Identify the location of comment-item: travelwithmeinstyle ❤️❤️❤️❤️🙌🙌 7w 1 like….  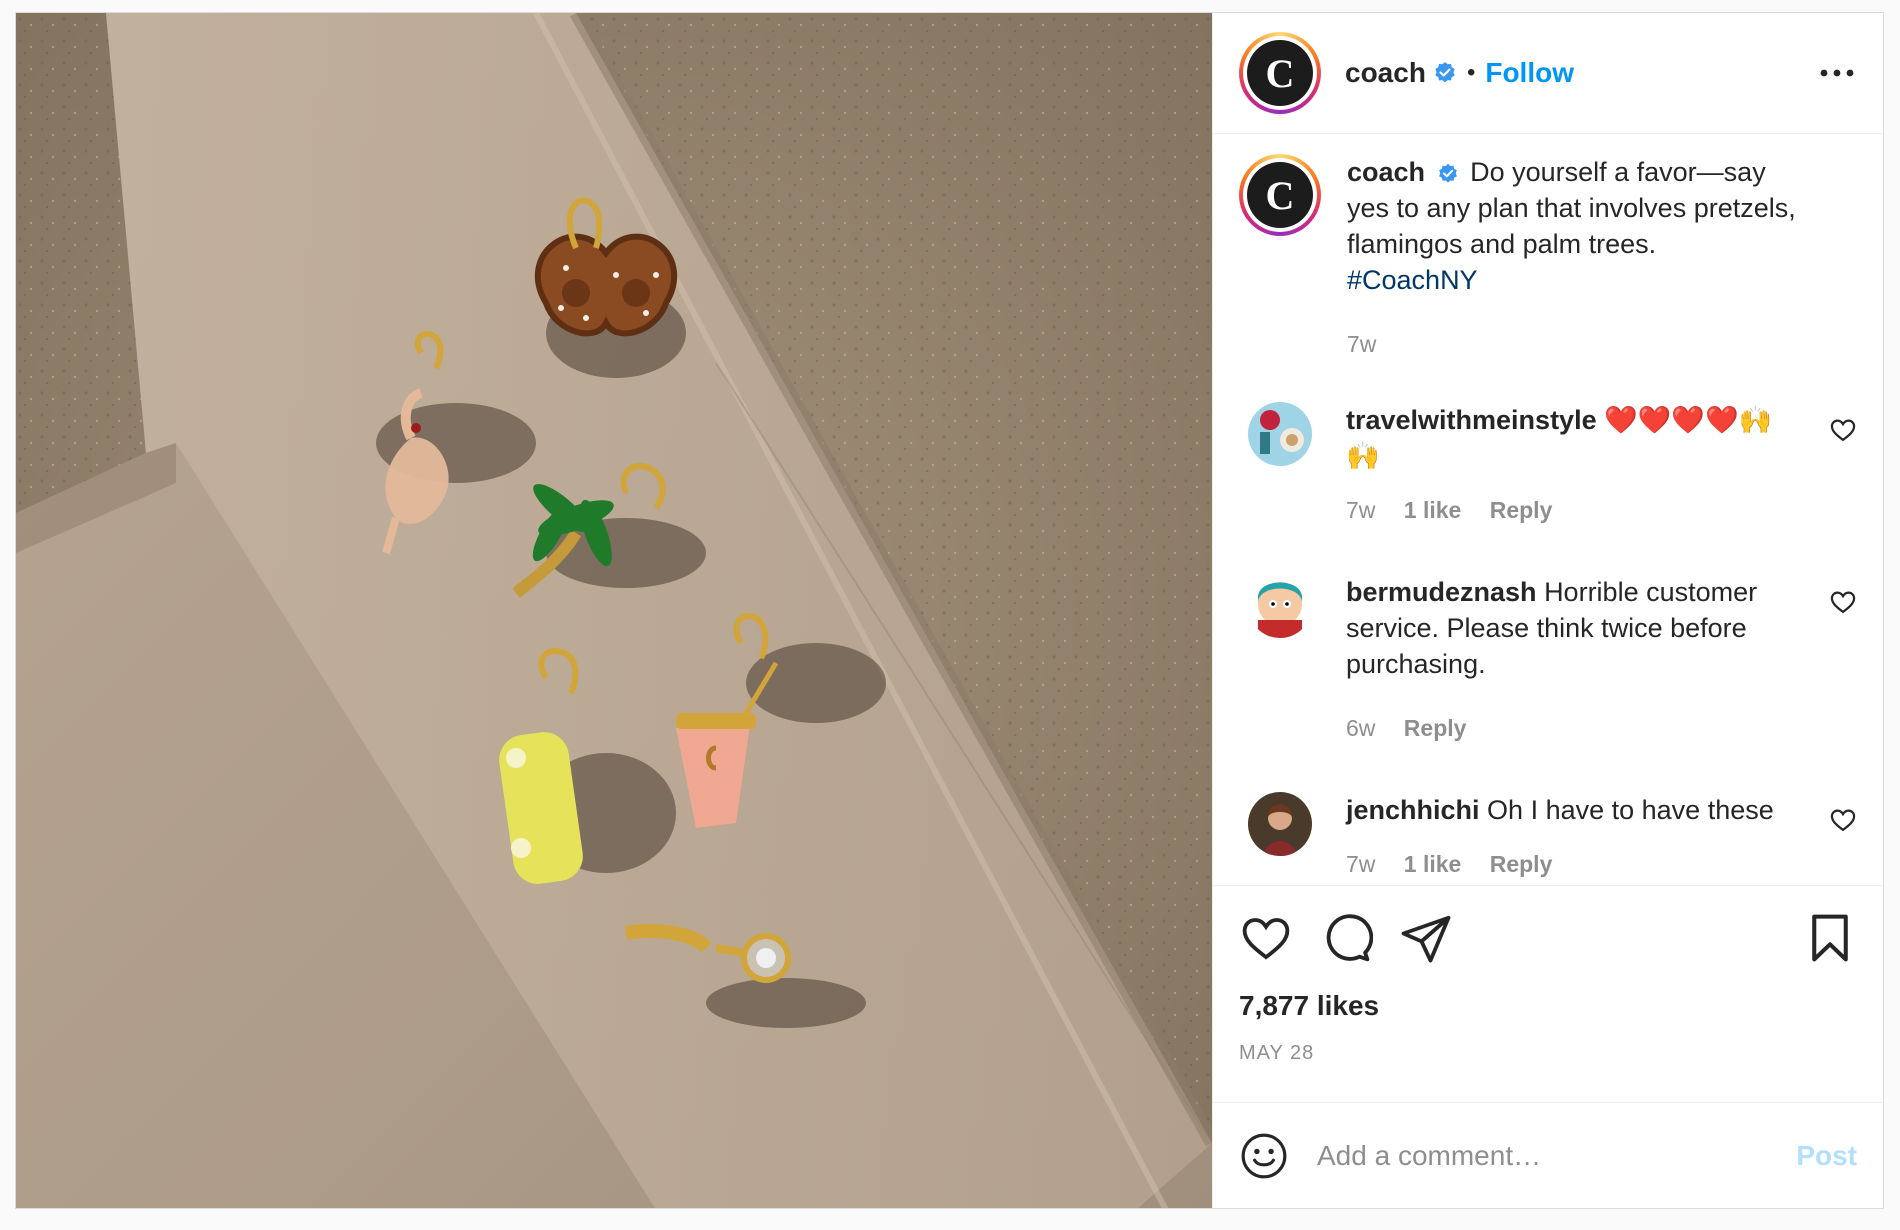
(1548, 465).